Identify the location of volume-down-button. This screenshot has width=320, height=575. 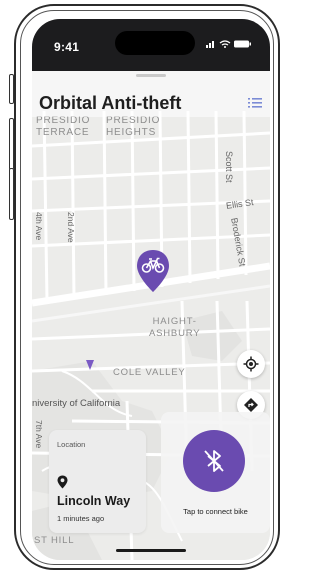
(11, 194).